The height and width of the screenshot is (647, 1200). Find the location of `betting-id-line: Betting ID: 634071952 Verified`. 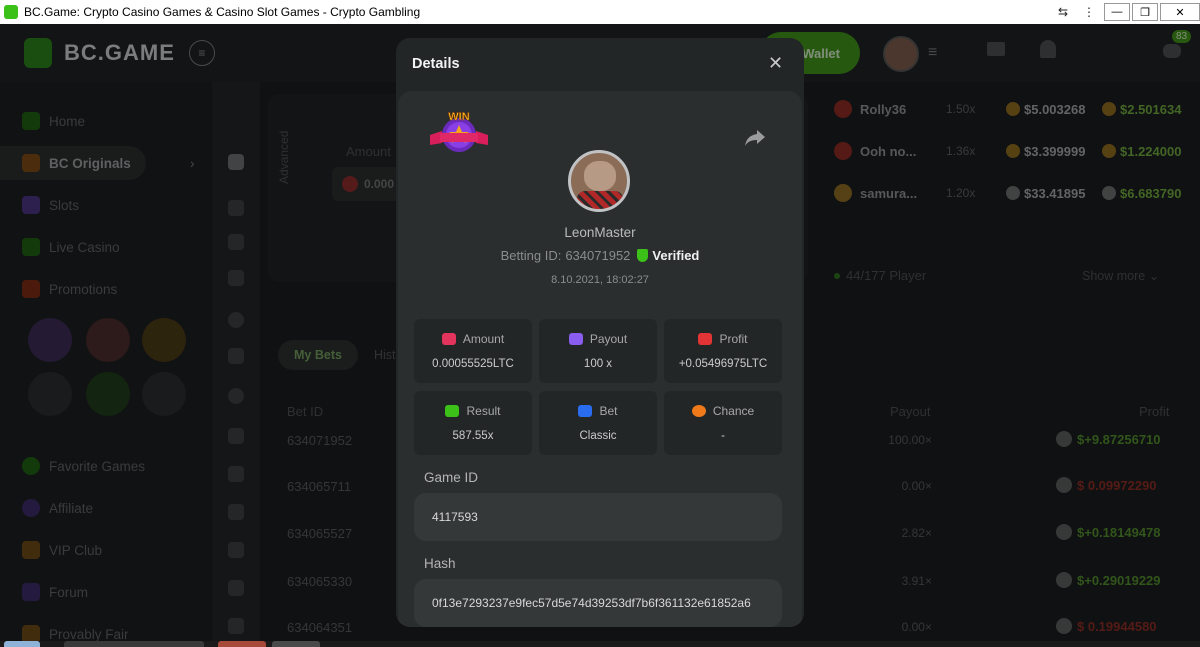

betting-id-line: Betting ID: 634071952 Verified is located at coordinates (600, 255).